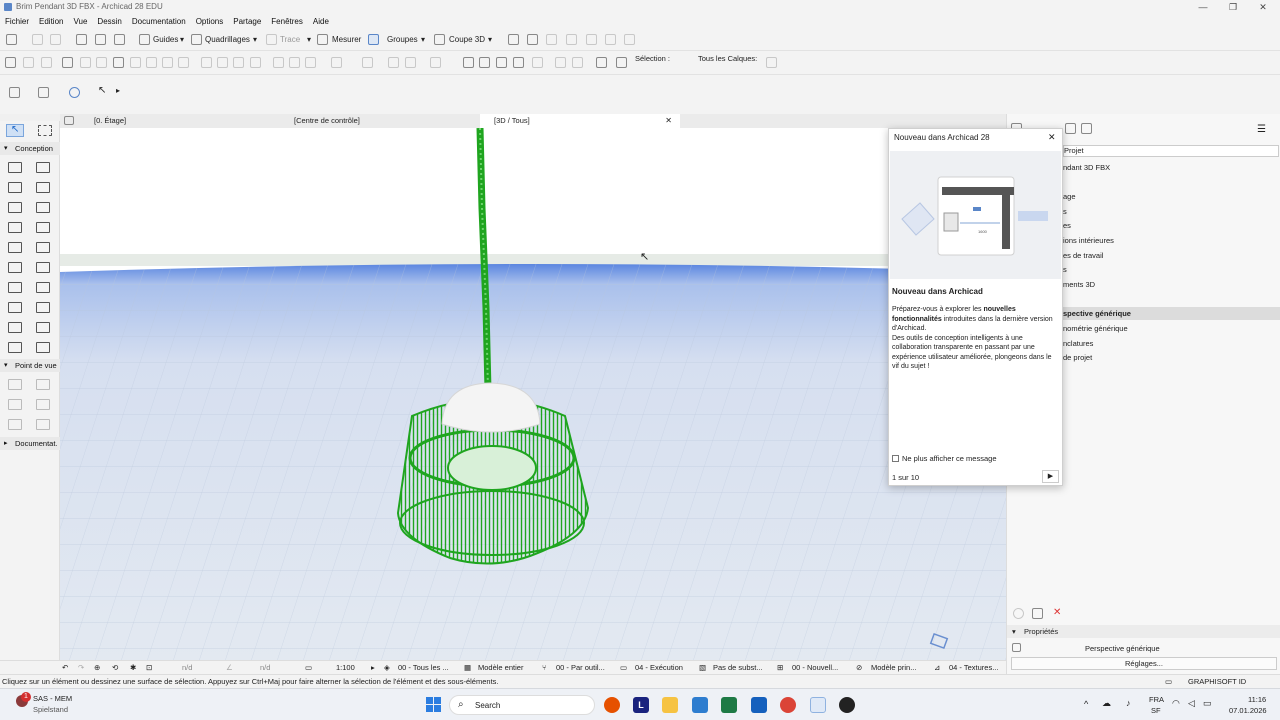  I want to click on undo-view-icon: ↶, so click(65, 668).